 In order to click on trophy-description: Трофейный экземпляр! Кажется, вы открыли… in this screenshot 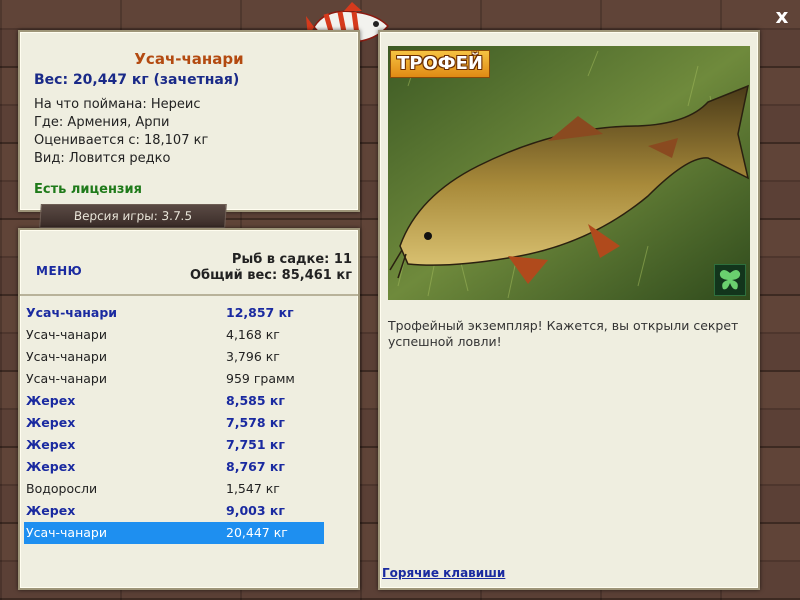, I will do `click(563, 333)`.